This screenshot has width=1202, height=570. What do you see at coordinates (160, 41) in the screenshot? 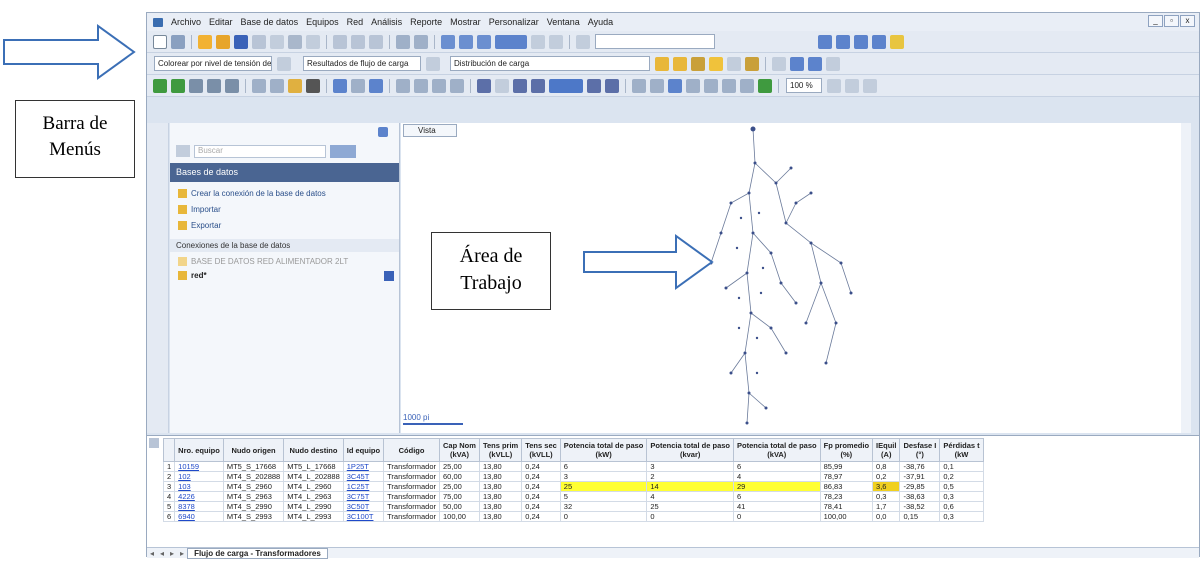
I see `new-icon` at bounding box center [160, 41].